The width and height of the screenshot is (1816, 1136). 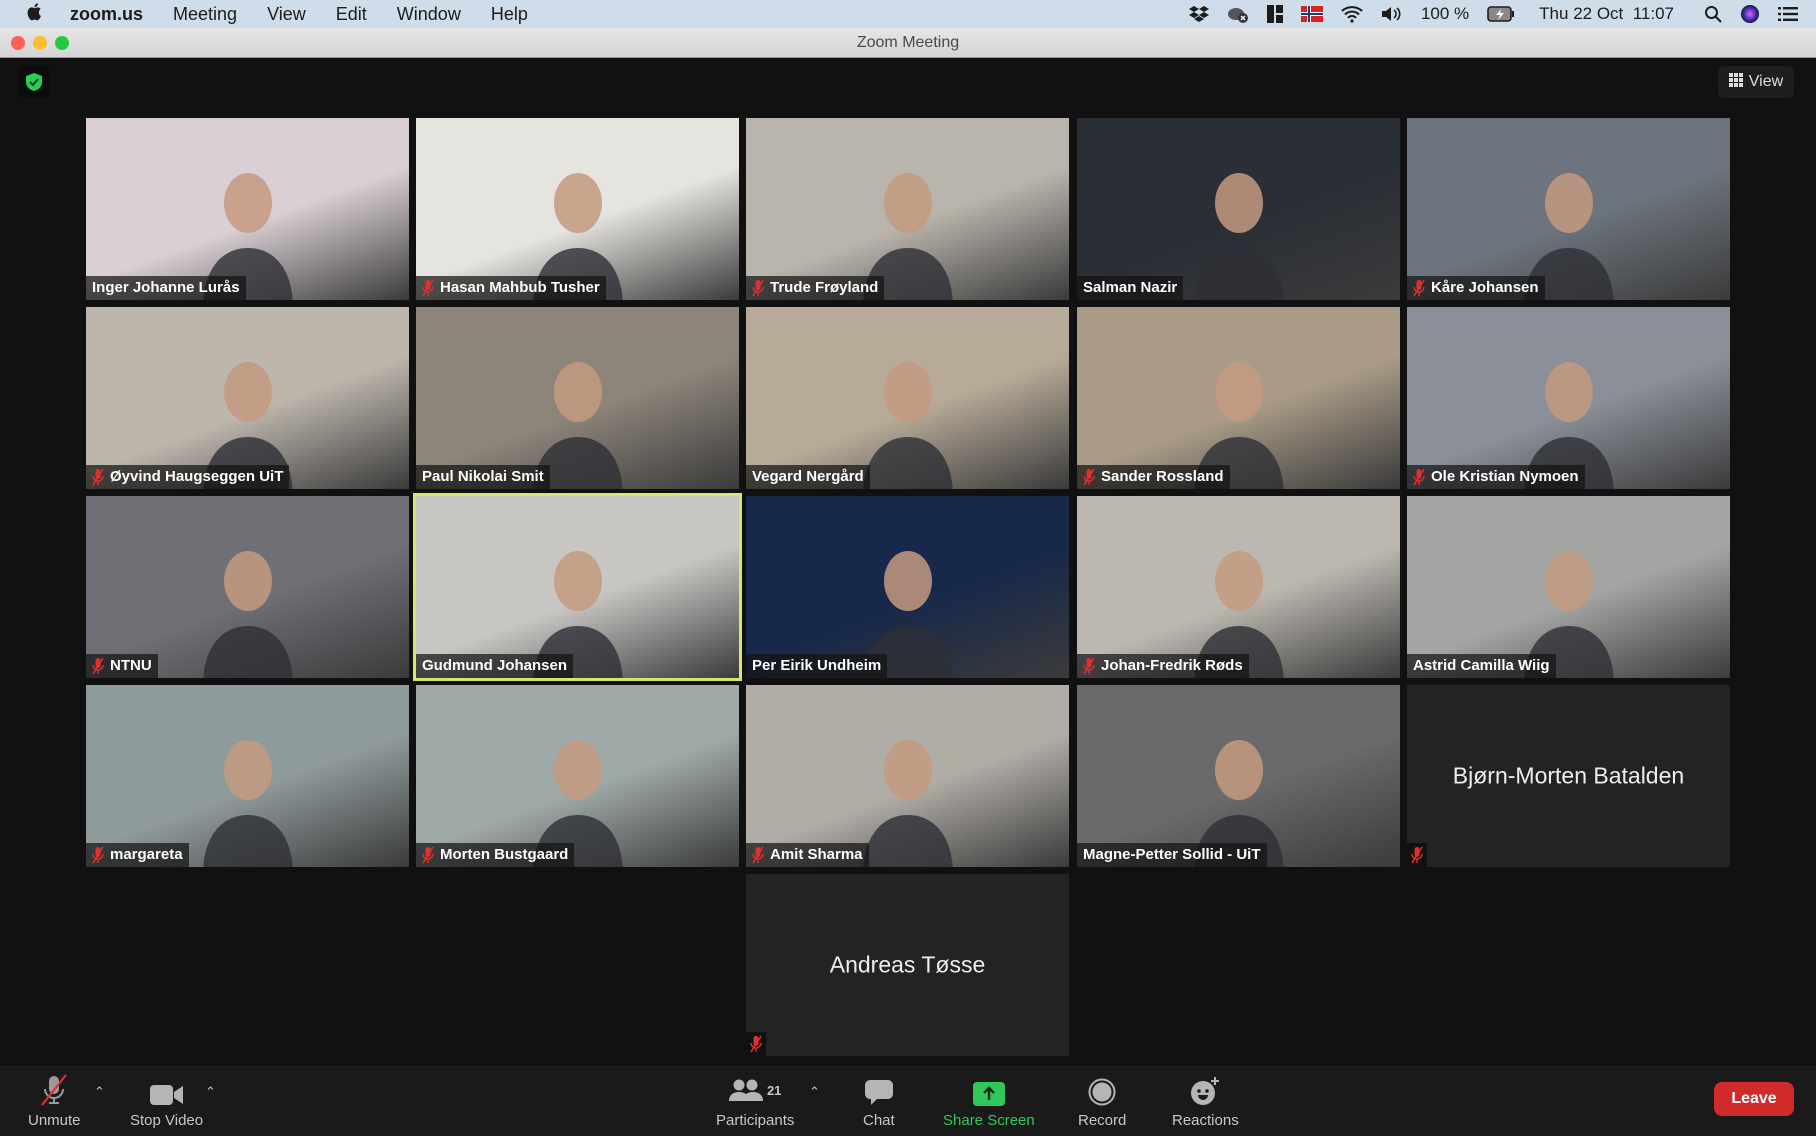 I want to click on unmute-button: Unmute, so click(x=54, y=1101).